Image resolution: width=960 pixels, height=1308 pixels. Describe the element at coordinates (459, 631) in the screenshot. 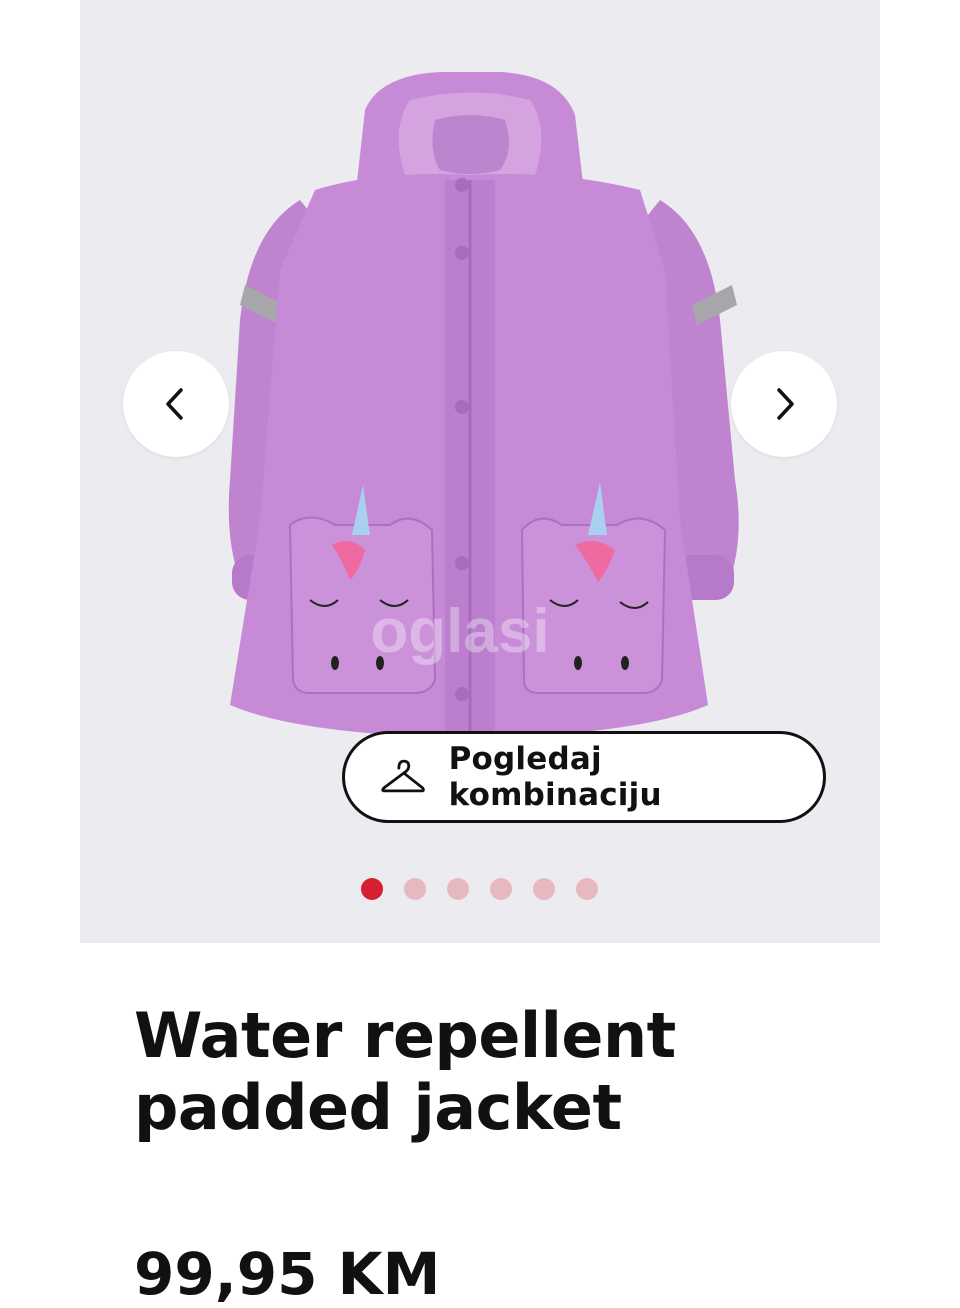

I see `watermark: oglasi` at that location.